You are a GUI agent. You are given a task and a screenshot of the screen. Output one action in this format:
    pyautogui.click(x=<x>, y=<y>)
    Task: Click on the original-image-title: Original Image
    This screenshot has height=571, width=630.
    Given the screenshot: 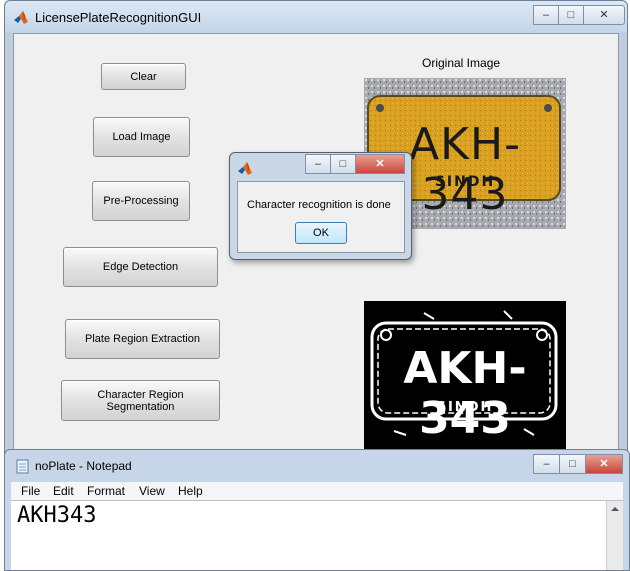 What is the action you would take?
    pyautogui.click(x=461, y=63)
    